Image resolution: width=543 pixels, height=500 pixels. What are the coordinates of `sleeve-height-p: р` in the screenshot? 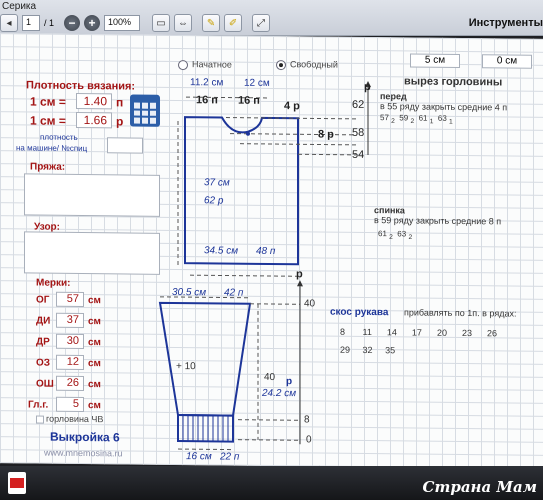 It's located at (289, 382).